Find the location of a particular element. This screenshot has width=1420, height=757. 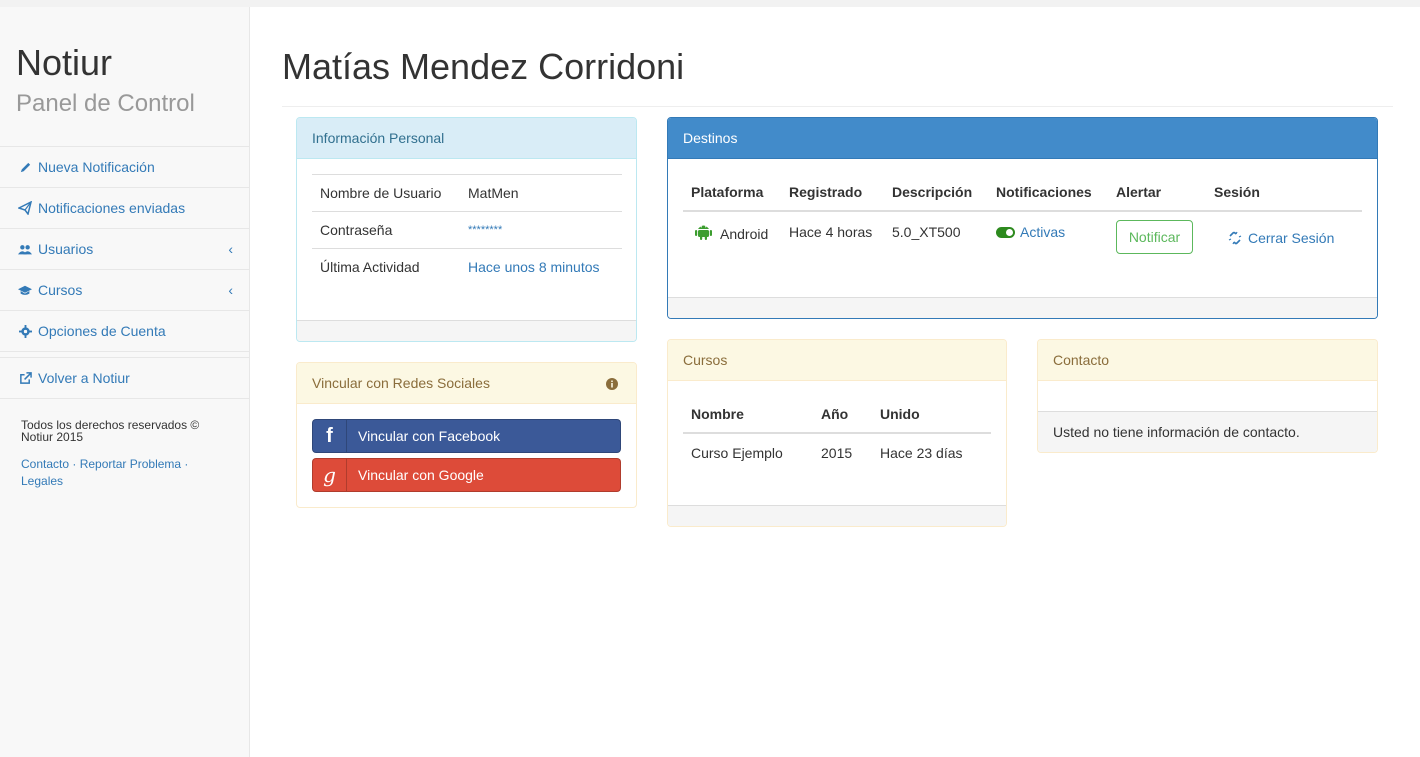

logout-link: Cerrar Sesión is located at coordinates (1281, 238).